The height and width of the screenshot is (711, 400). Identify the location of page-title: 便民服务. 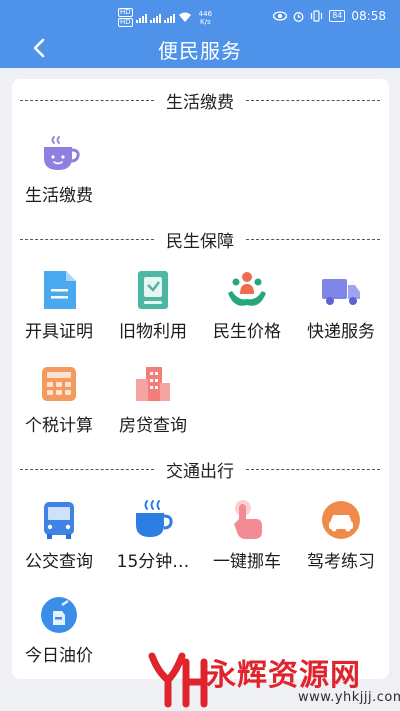
(200, 51).